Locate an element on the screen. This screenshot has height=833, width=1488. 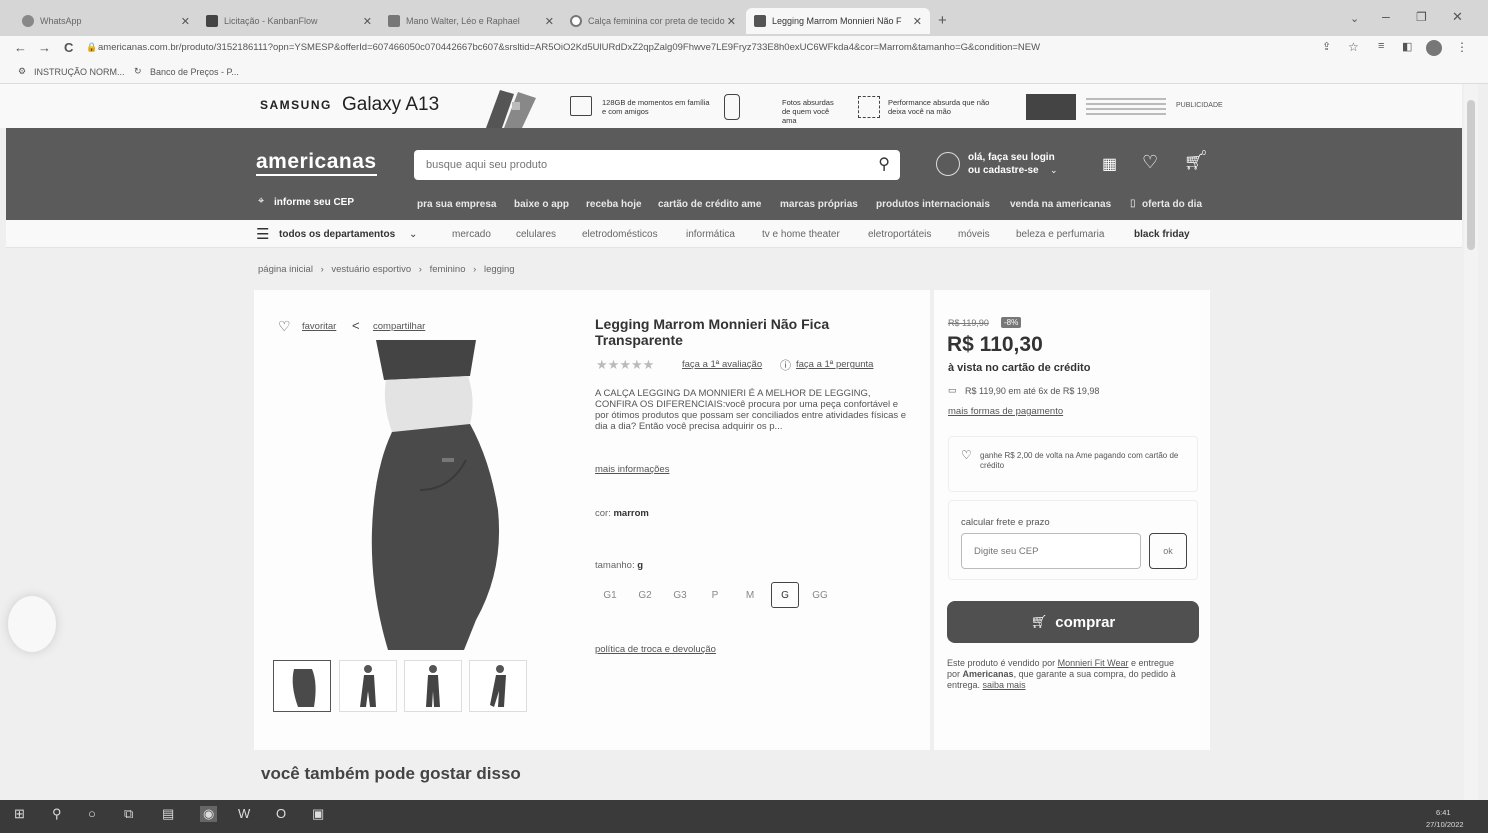
review-link: faça a 1ª avaliação is located at coordinates (722, 364).